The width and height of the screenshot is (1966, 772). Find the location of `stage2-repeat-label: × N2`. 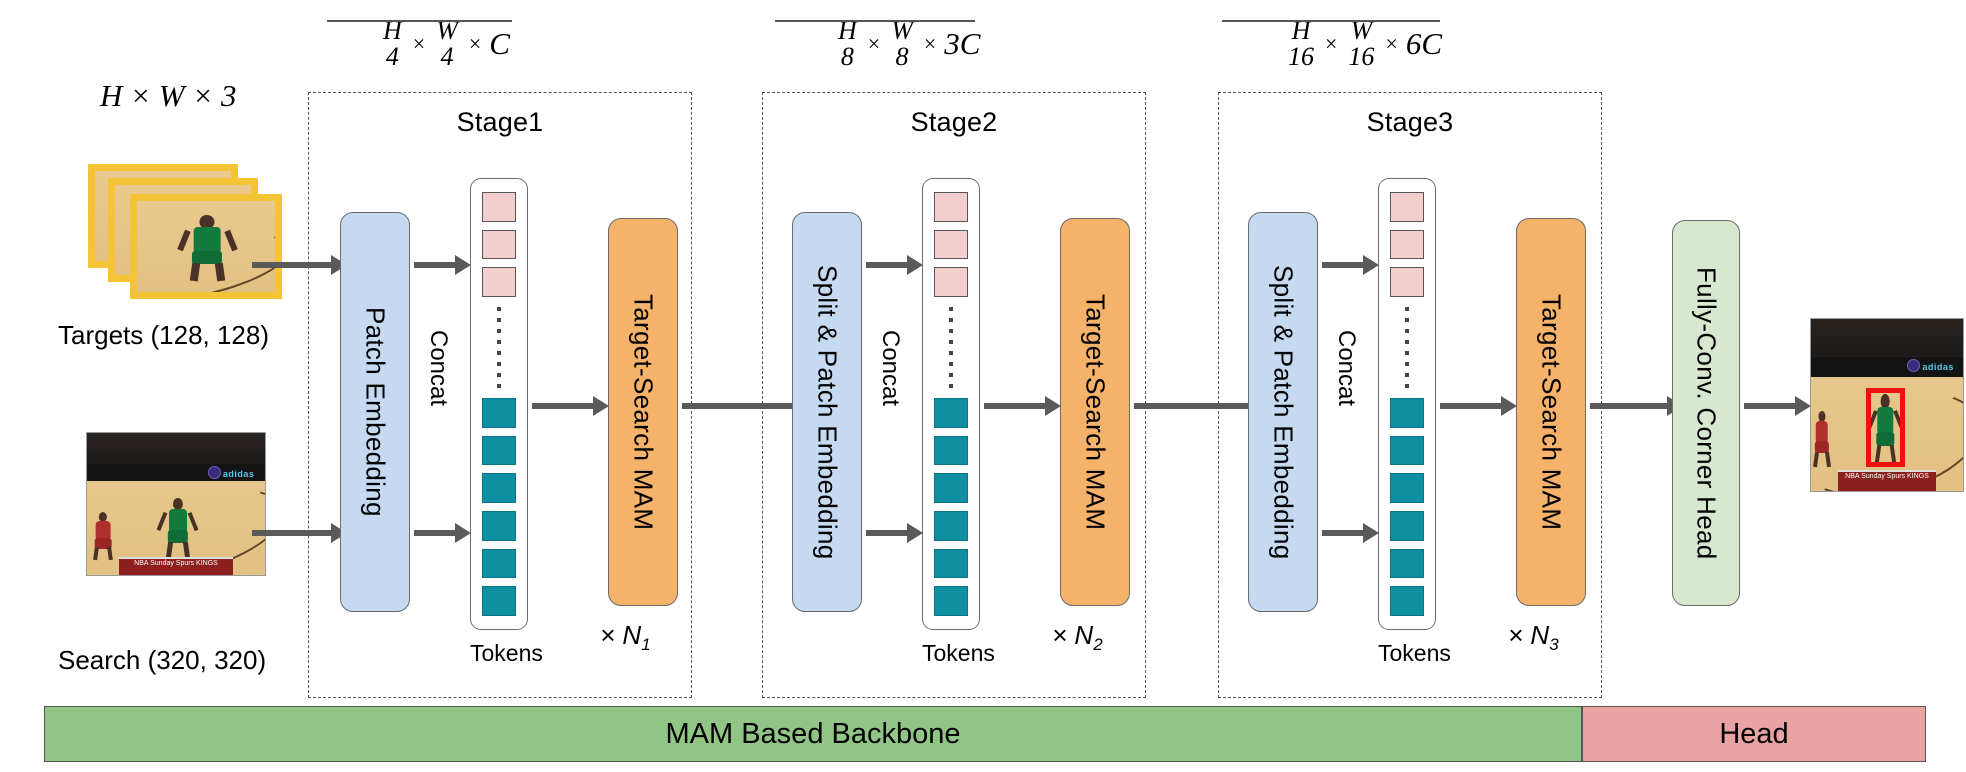

stage2-repeat-label: × N2 is located at coordinates (1077, 637).